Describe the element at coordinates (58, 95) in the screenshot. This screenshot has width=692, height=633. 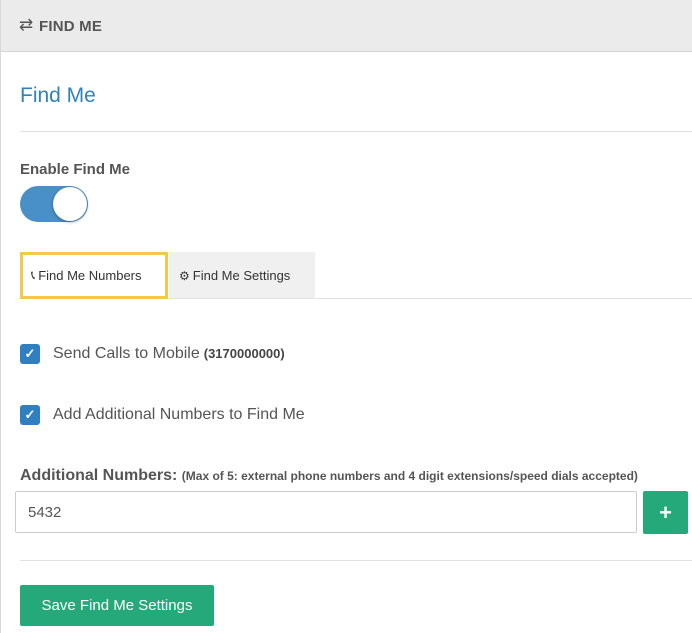
I see `page-title: Find Me` at that location.